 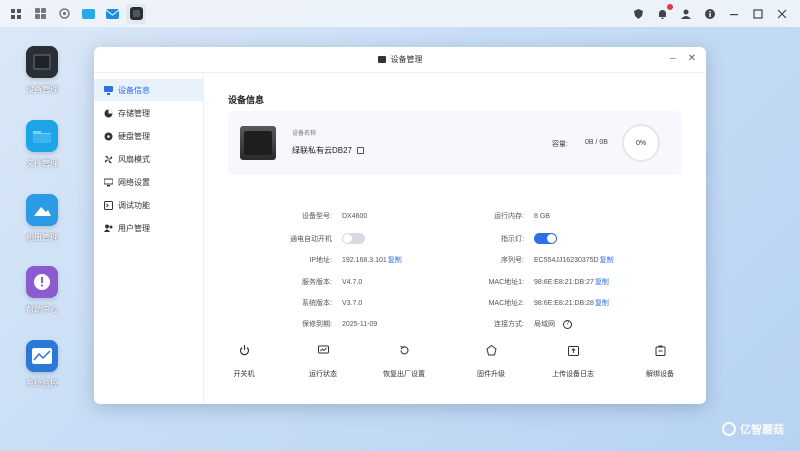 I want to click on folder-icon, so click(x=42, y=136).